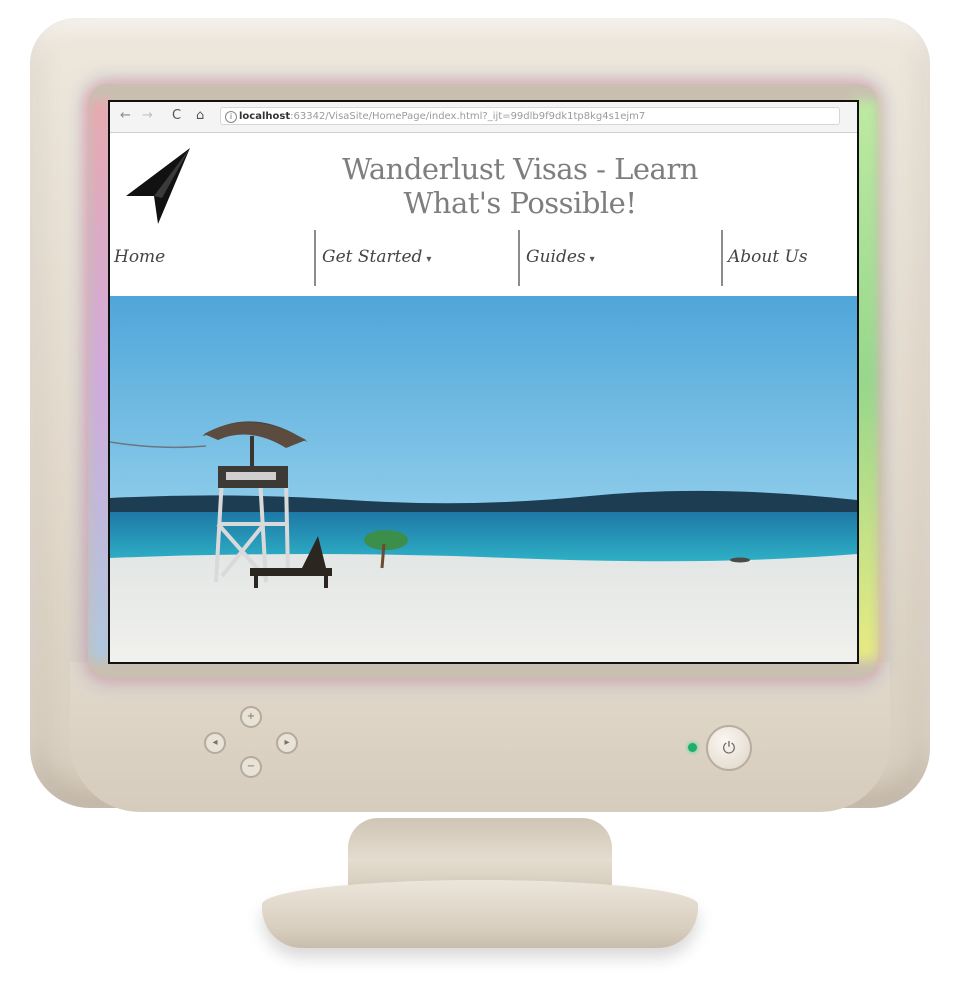  I want to click on nav-item-label: Home, so click(140, 257).